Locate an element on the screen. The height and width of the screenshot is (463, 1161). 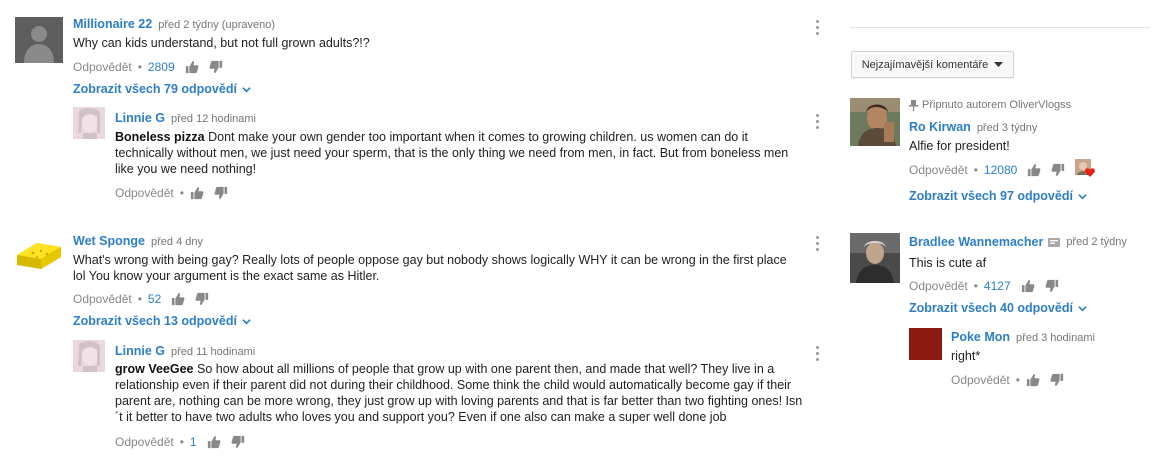
divider is located at coordinates (1000, 27).